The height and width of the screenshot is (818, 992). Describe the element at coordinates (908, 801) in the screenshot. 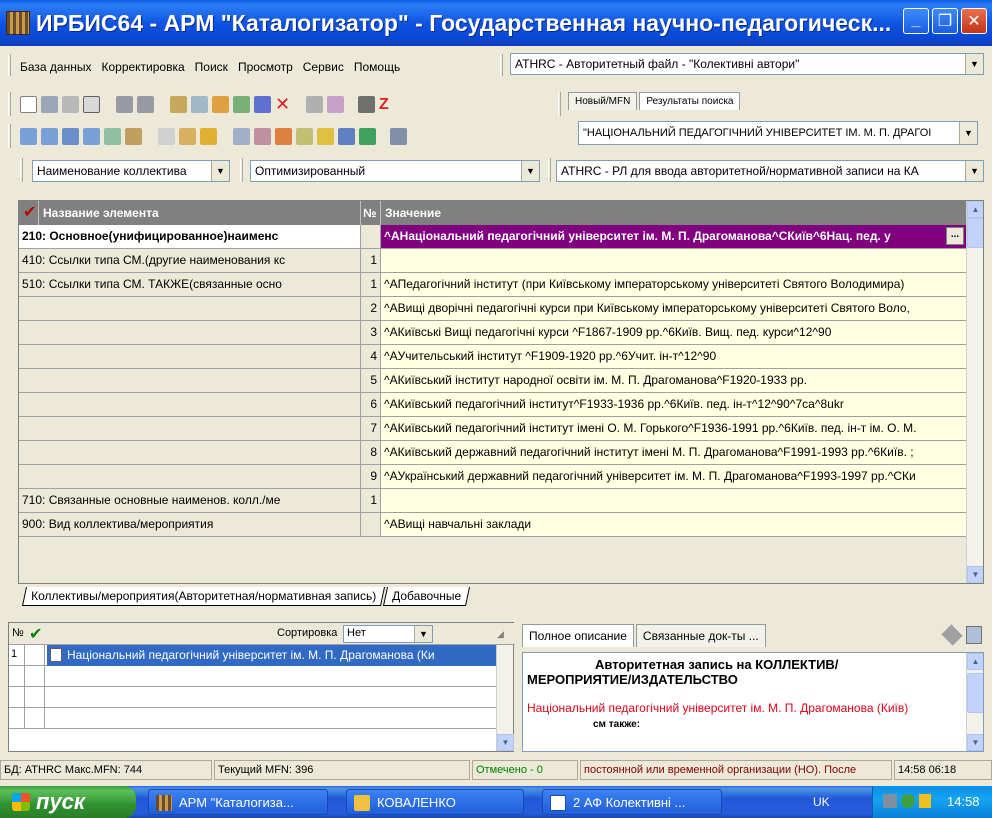

I see `antivirus-icon` at that location.